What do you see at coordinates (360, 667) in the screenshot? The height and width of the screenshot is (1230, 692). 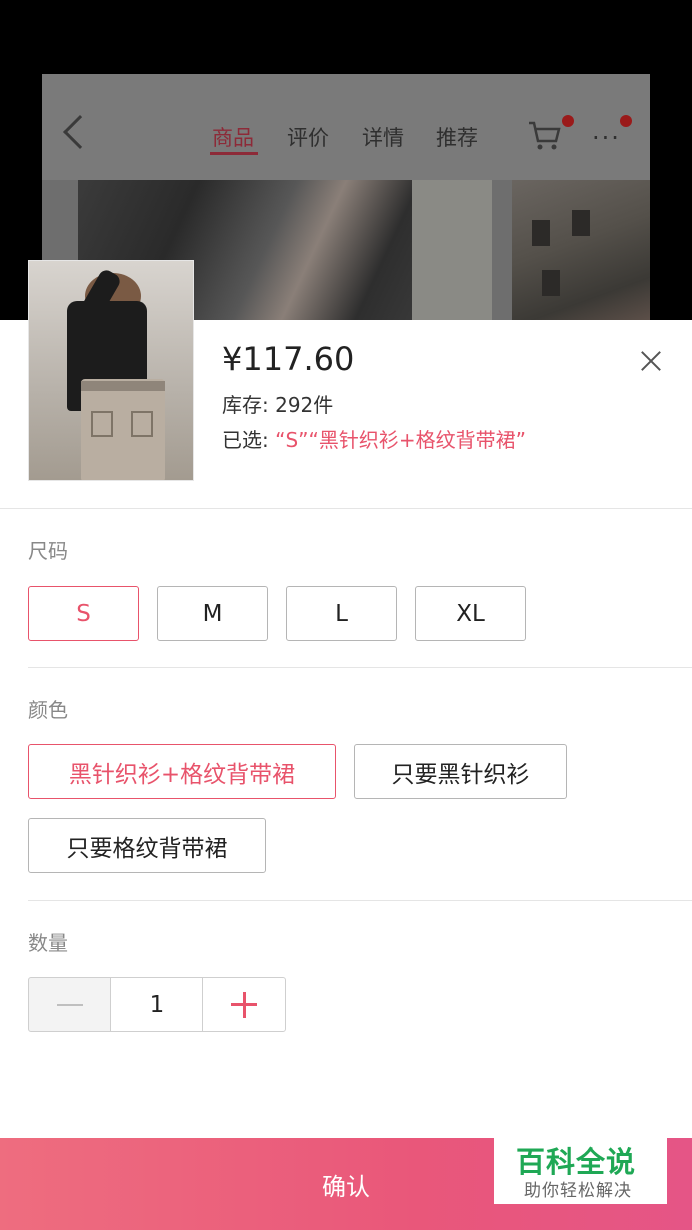 I see `size-divider` at bounding box center [360, 667].